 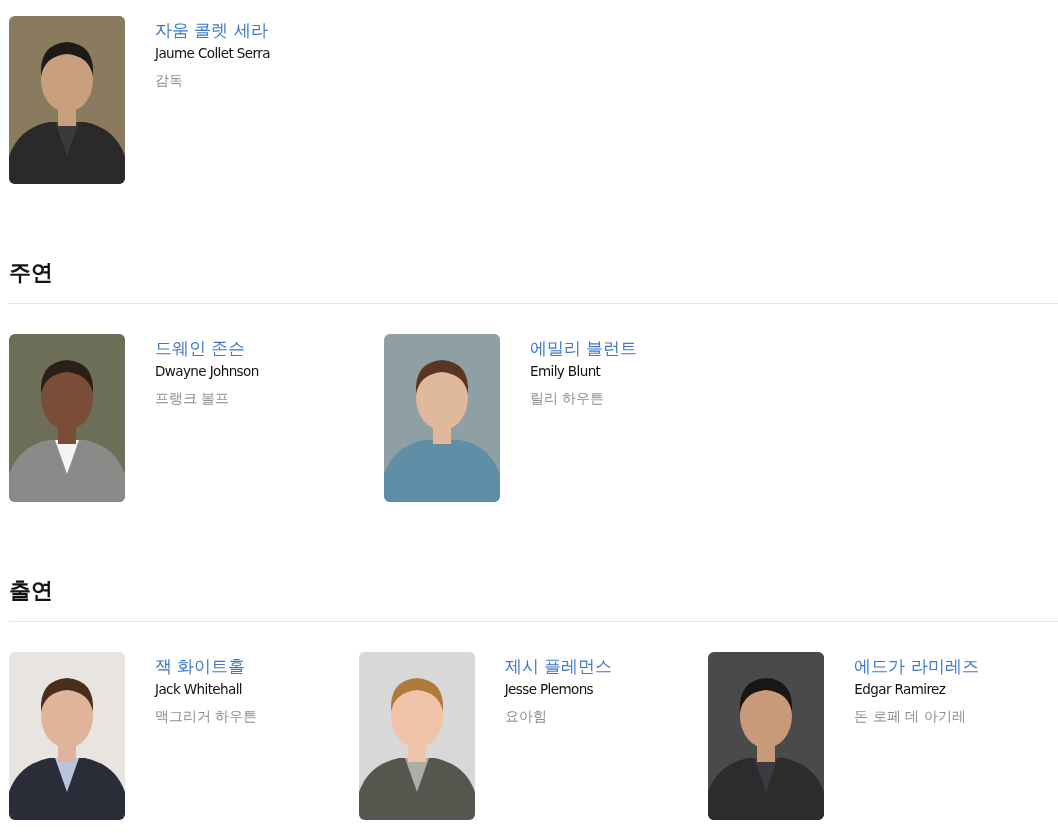 I want to click on person-name-link: 에드가 라미레즈, so click(x=916, y=666).